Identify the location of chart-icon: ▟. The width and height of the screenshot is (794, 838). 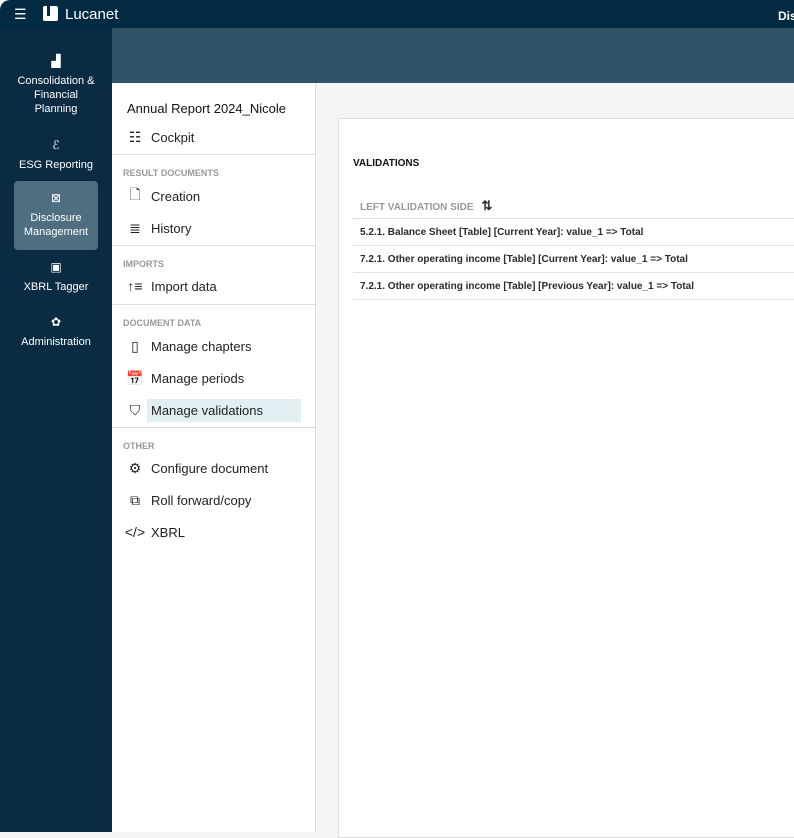
(56, 61).